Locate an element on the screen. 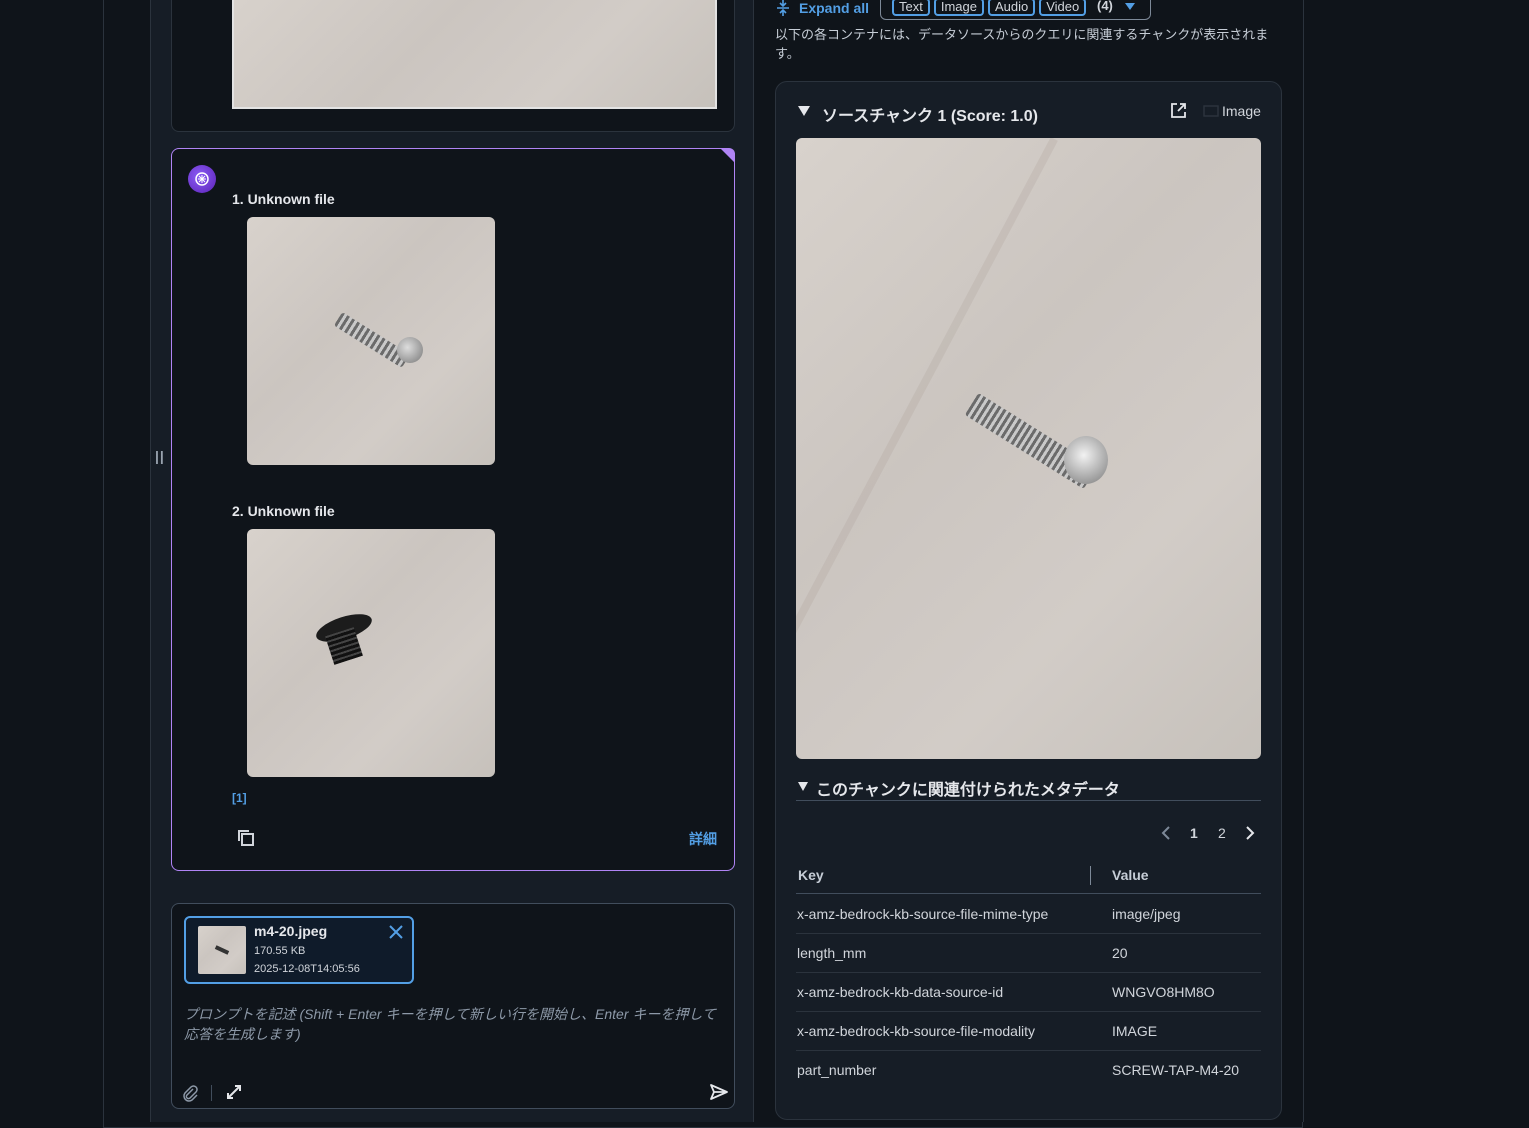 This screenshot has width=1529, height=1128. table-cell-value: 20 is located at coordinates (1120, 953).